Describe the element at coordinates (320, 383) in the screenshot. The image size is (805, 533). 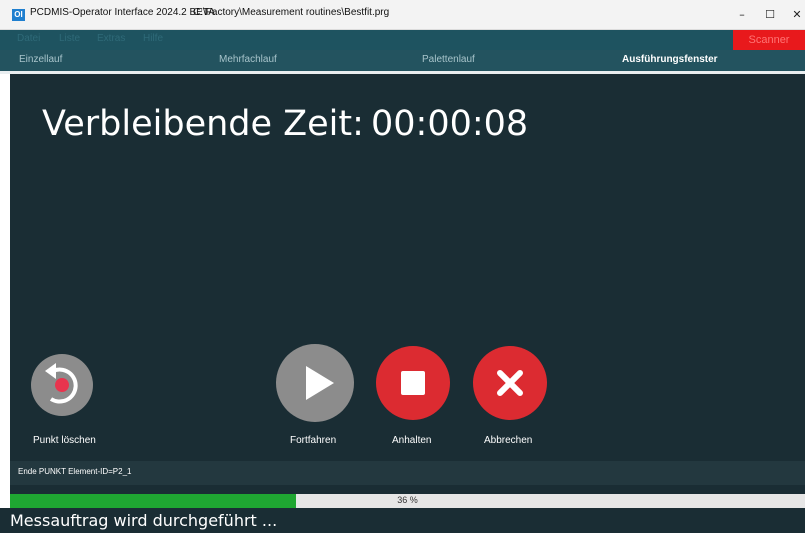
I see `play-icon` at that location.